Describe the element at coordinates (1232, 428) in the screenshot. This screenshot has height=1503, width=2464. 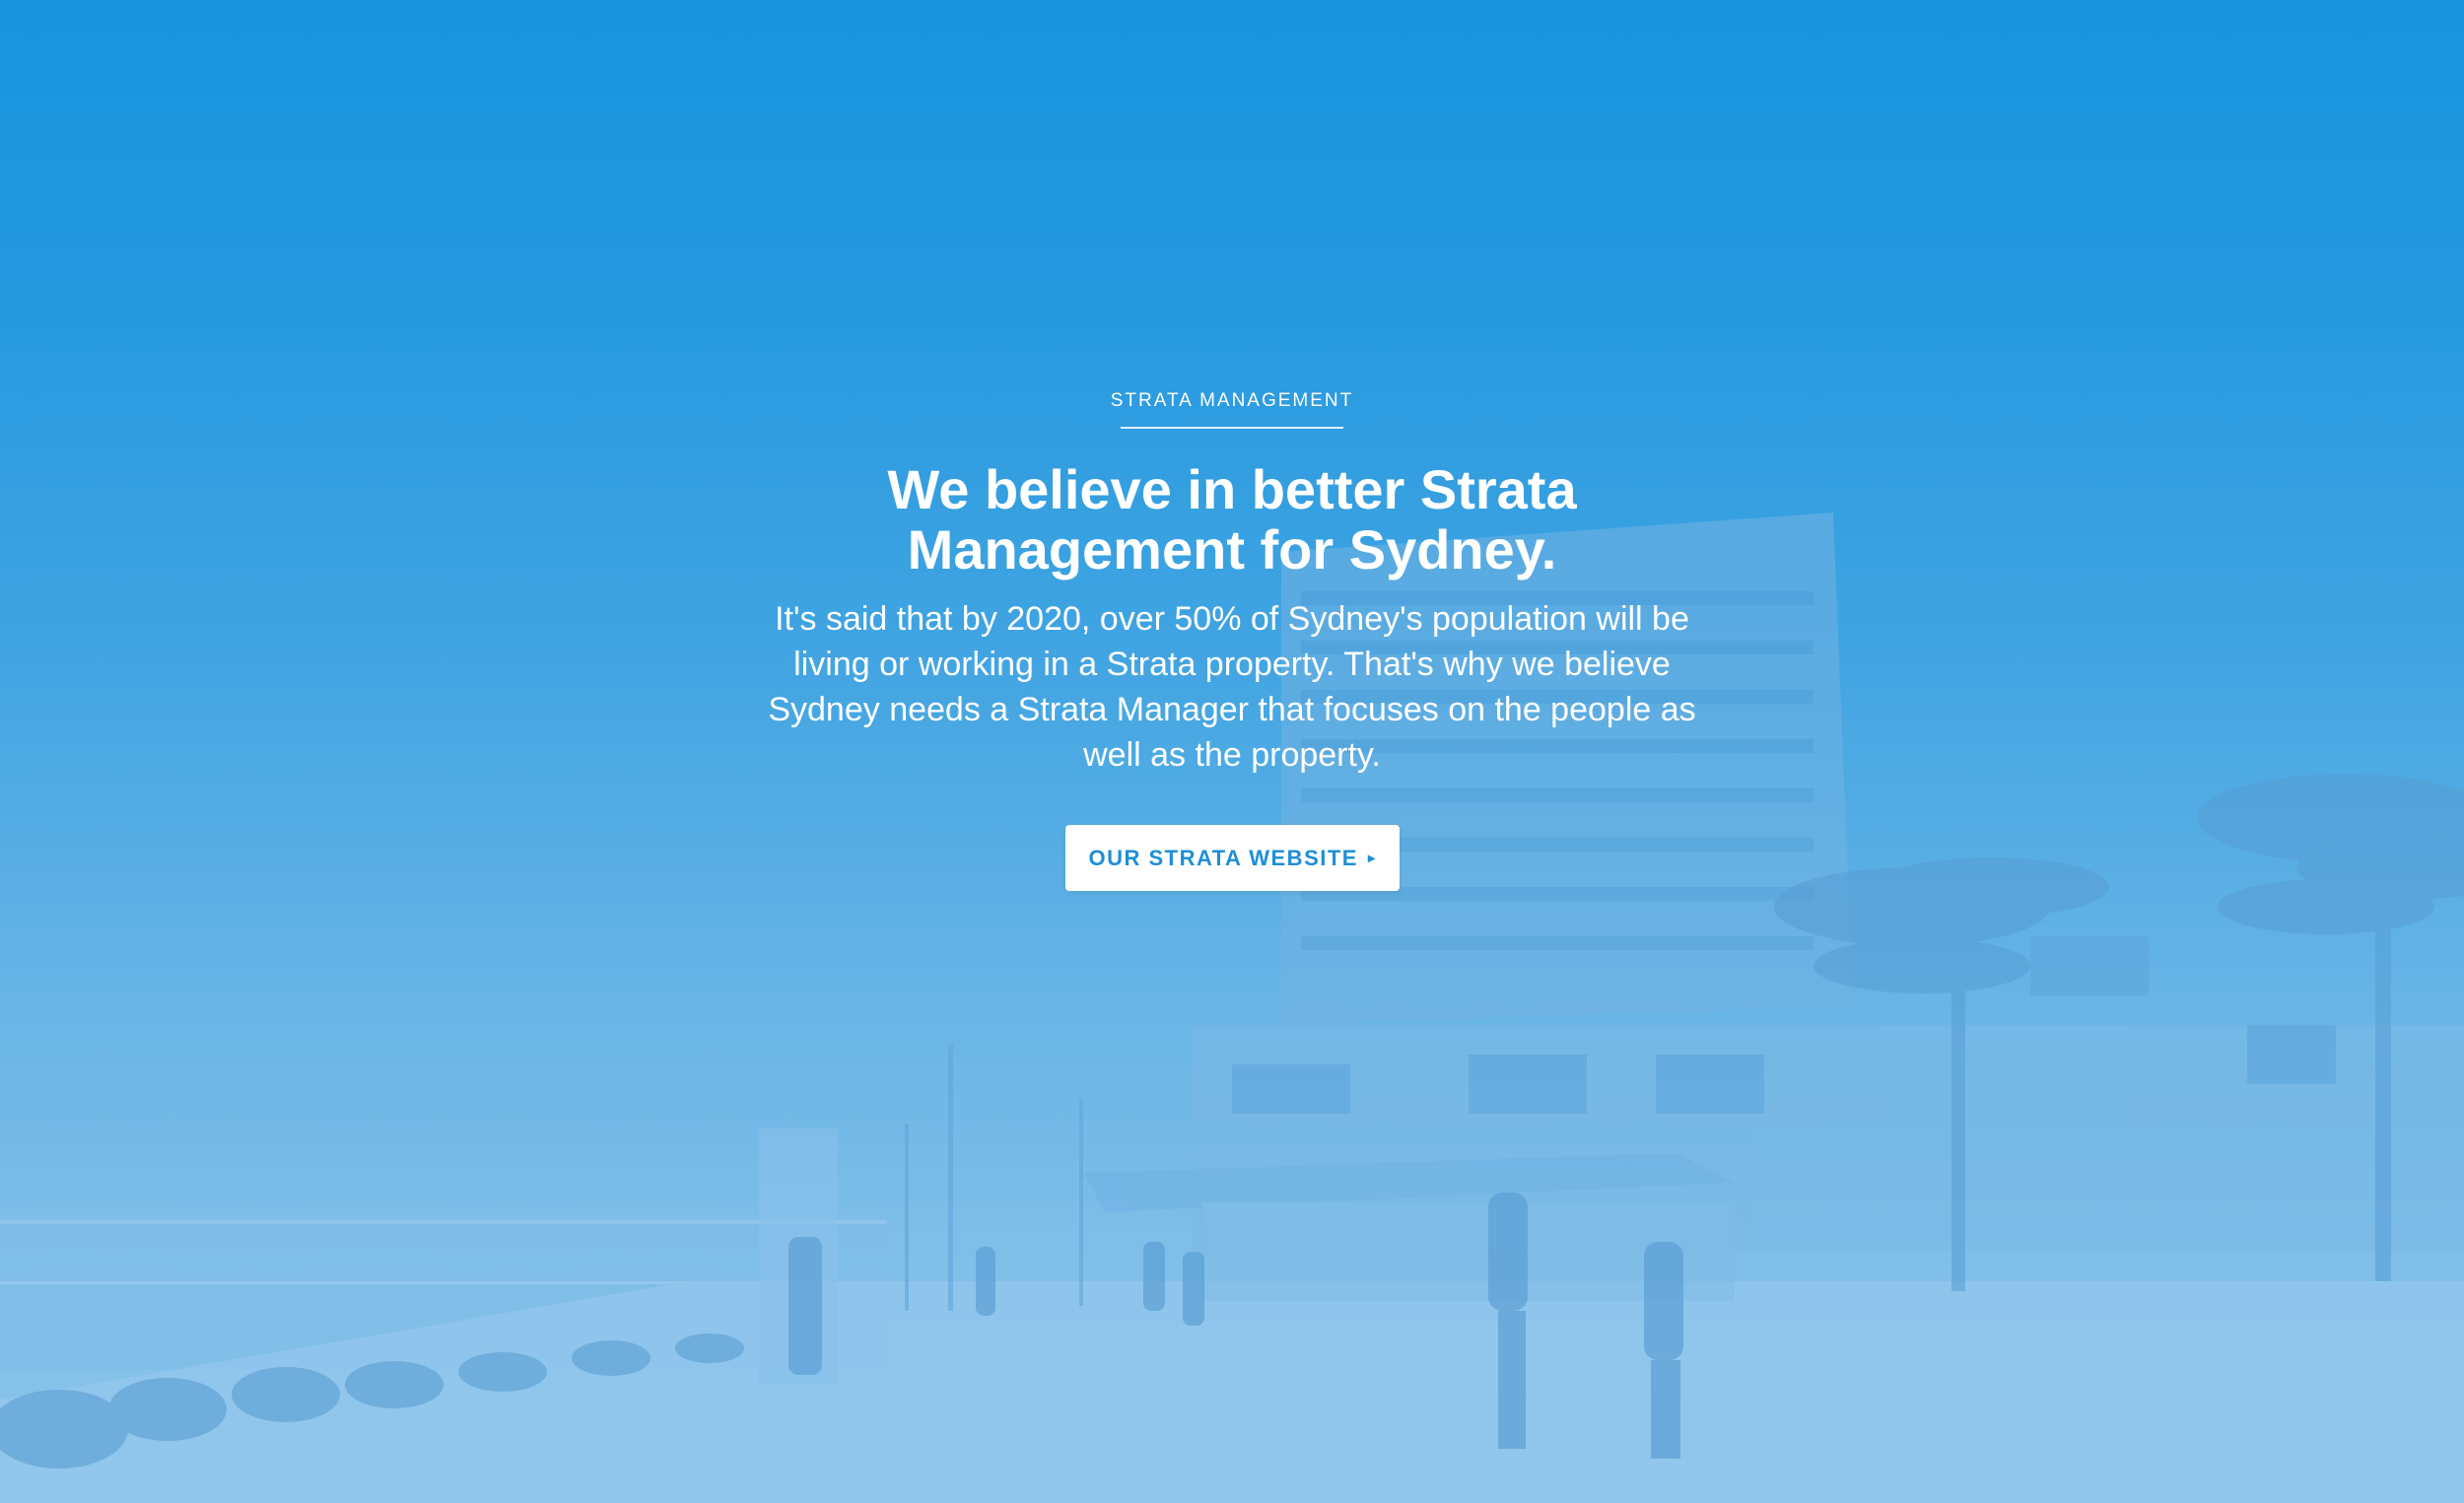
I see `eyebrow-underline` at that location.